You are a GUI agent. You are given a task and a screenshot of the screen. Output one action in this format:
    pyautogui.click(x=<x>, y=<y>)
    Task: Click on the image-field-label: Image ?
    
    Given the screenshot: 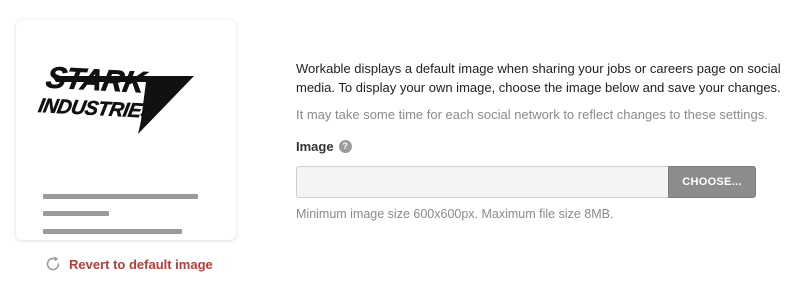 What is the action you would take?
    pyautogui.click(x=324, y=146)
    